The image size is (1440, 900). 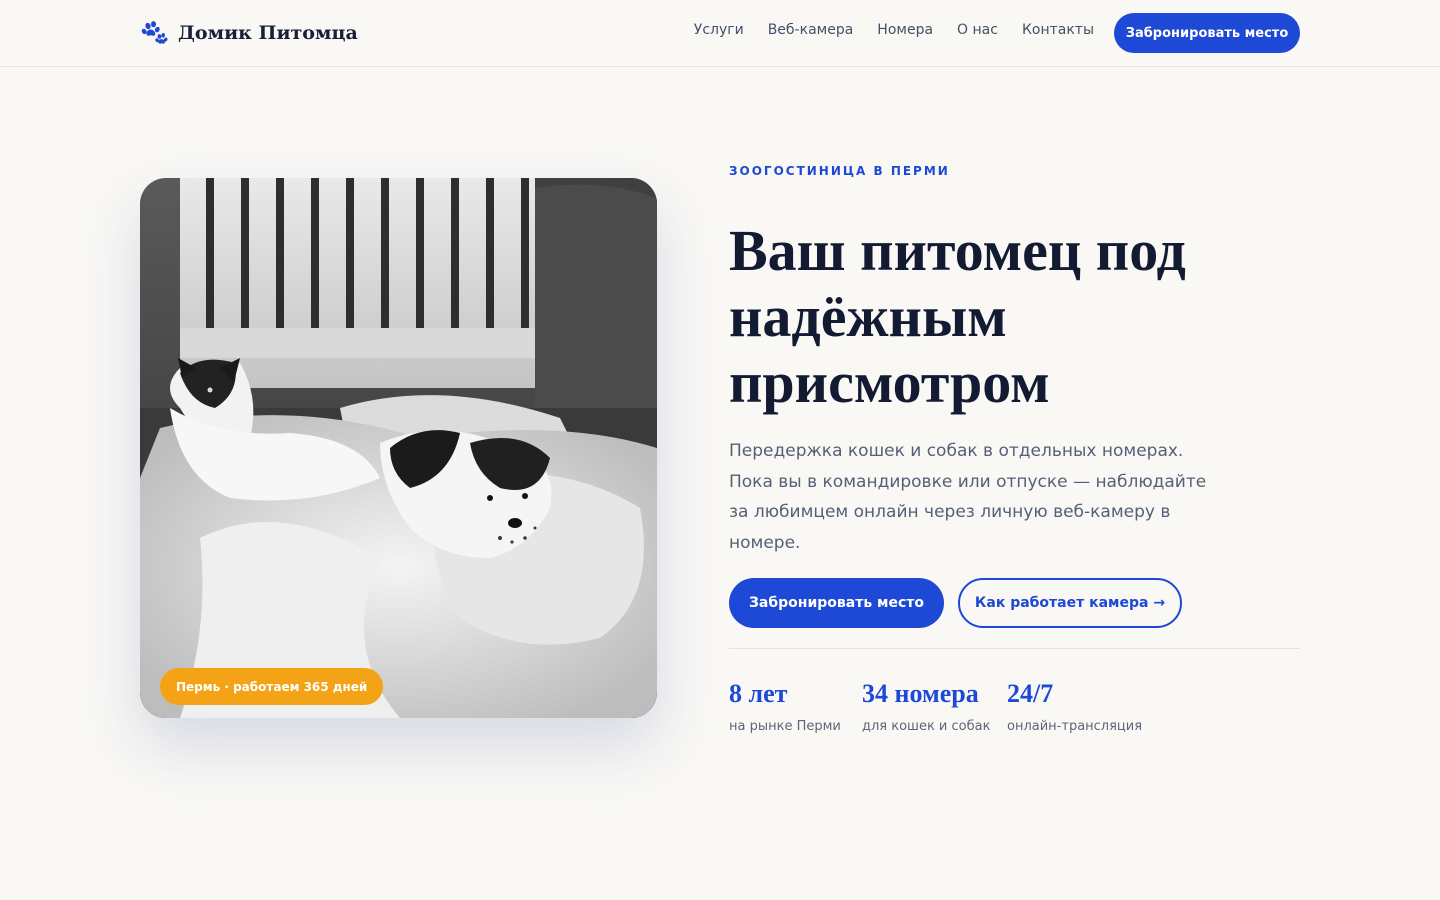 What do you see at coordinates (977, 30) in the screenshot?
I see `nav-link-about: О нас` at bounding box center [977, 30].